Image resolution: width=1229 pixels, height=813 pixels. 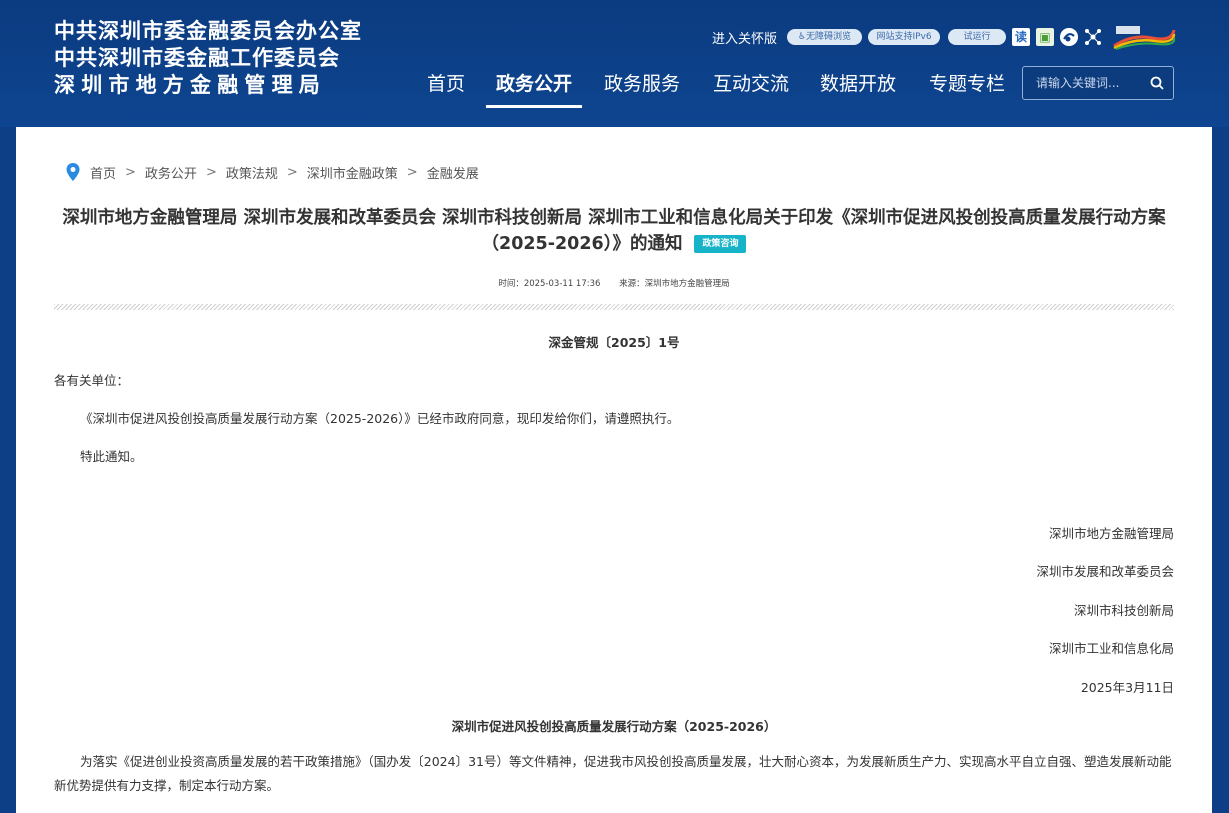 I want to click on weibo-icon, so click(x=1069, y=37).